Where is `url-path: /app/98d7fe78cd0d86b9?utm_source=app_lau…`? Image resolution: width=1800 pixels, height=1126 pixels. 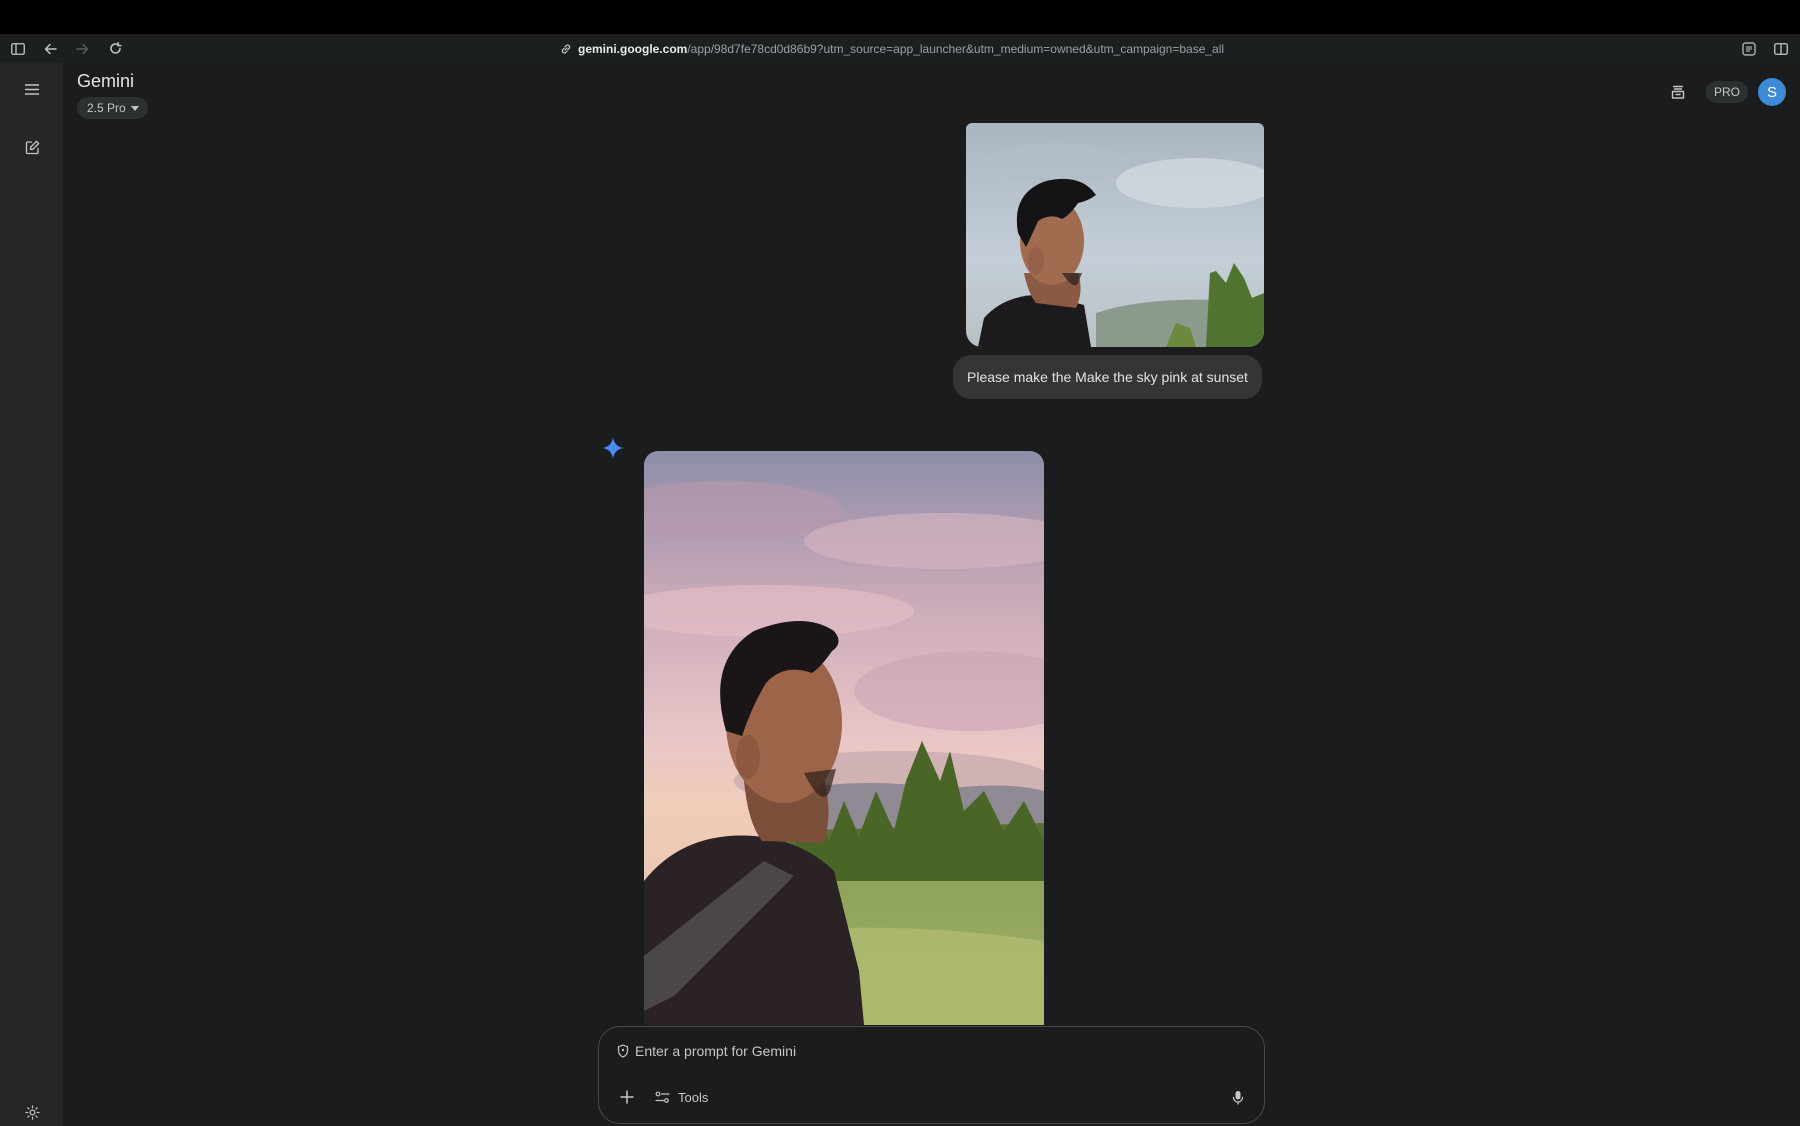 url-path: /app/98d7fe78cd0d86b9?utm_source=app_lau… is located at coordinates (956, 48).